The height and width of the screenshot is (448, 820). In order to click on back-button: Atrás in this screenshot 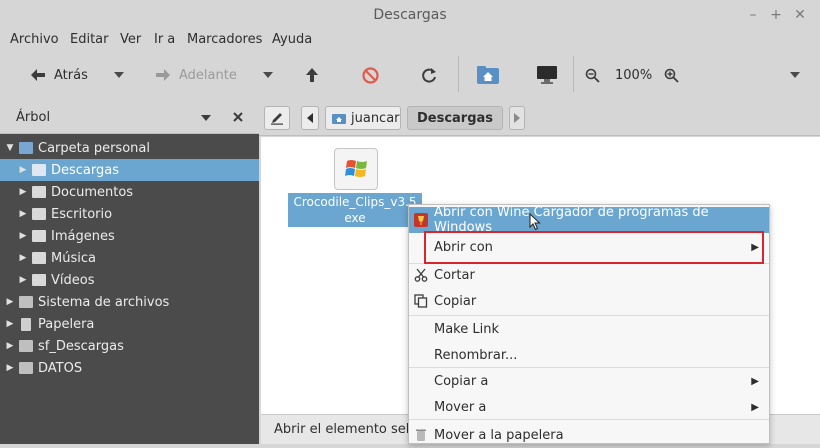, I will do `click(59, 75)`.